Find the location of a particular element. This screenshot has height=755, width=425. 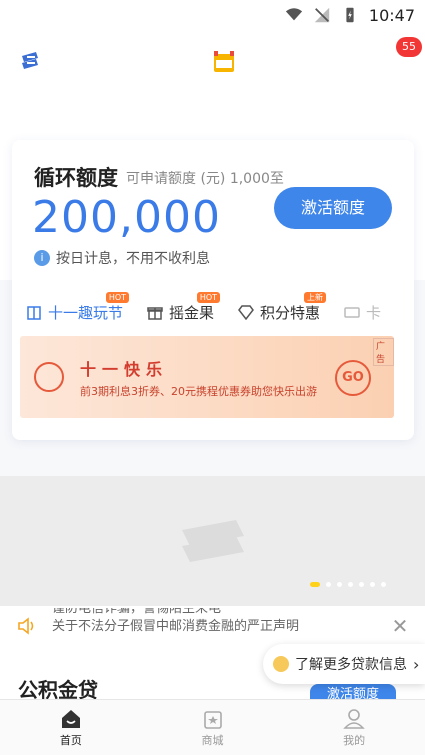

promo-description: 前3期利息3折券、20元携程优惠券助您快乐出游 is located at coordinates (198, 391).